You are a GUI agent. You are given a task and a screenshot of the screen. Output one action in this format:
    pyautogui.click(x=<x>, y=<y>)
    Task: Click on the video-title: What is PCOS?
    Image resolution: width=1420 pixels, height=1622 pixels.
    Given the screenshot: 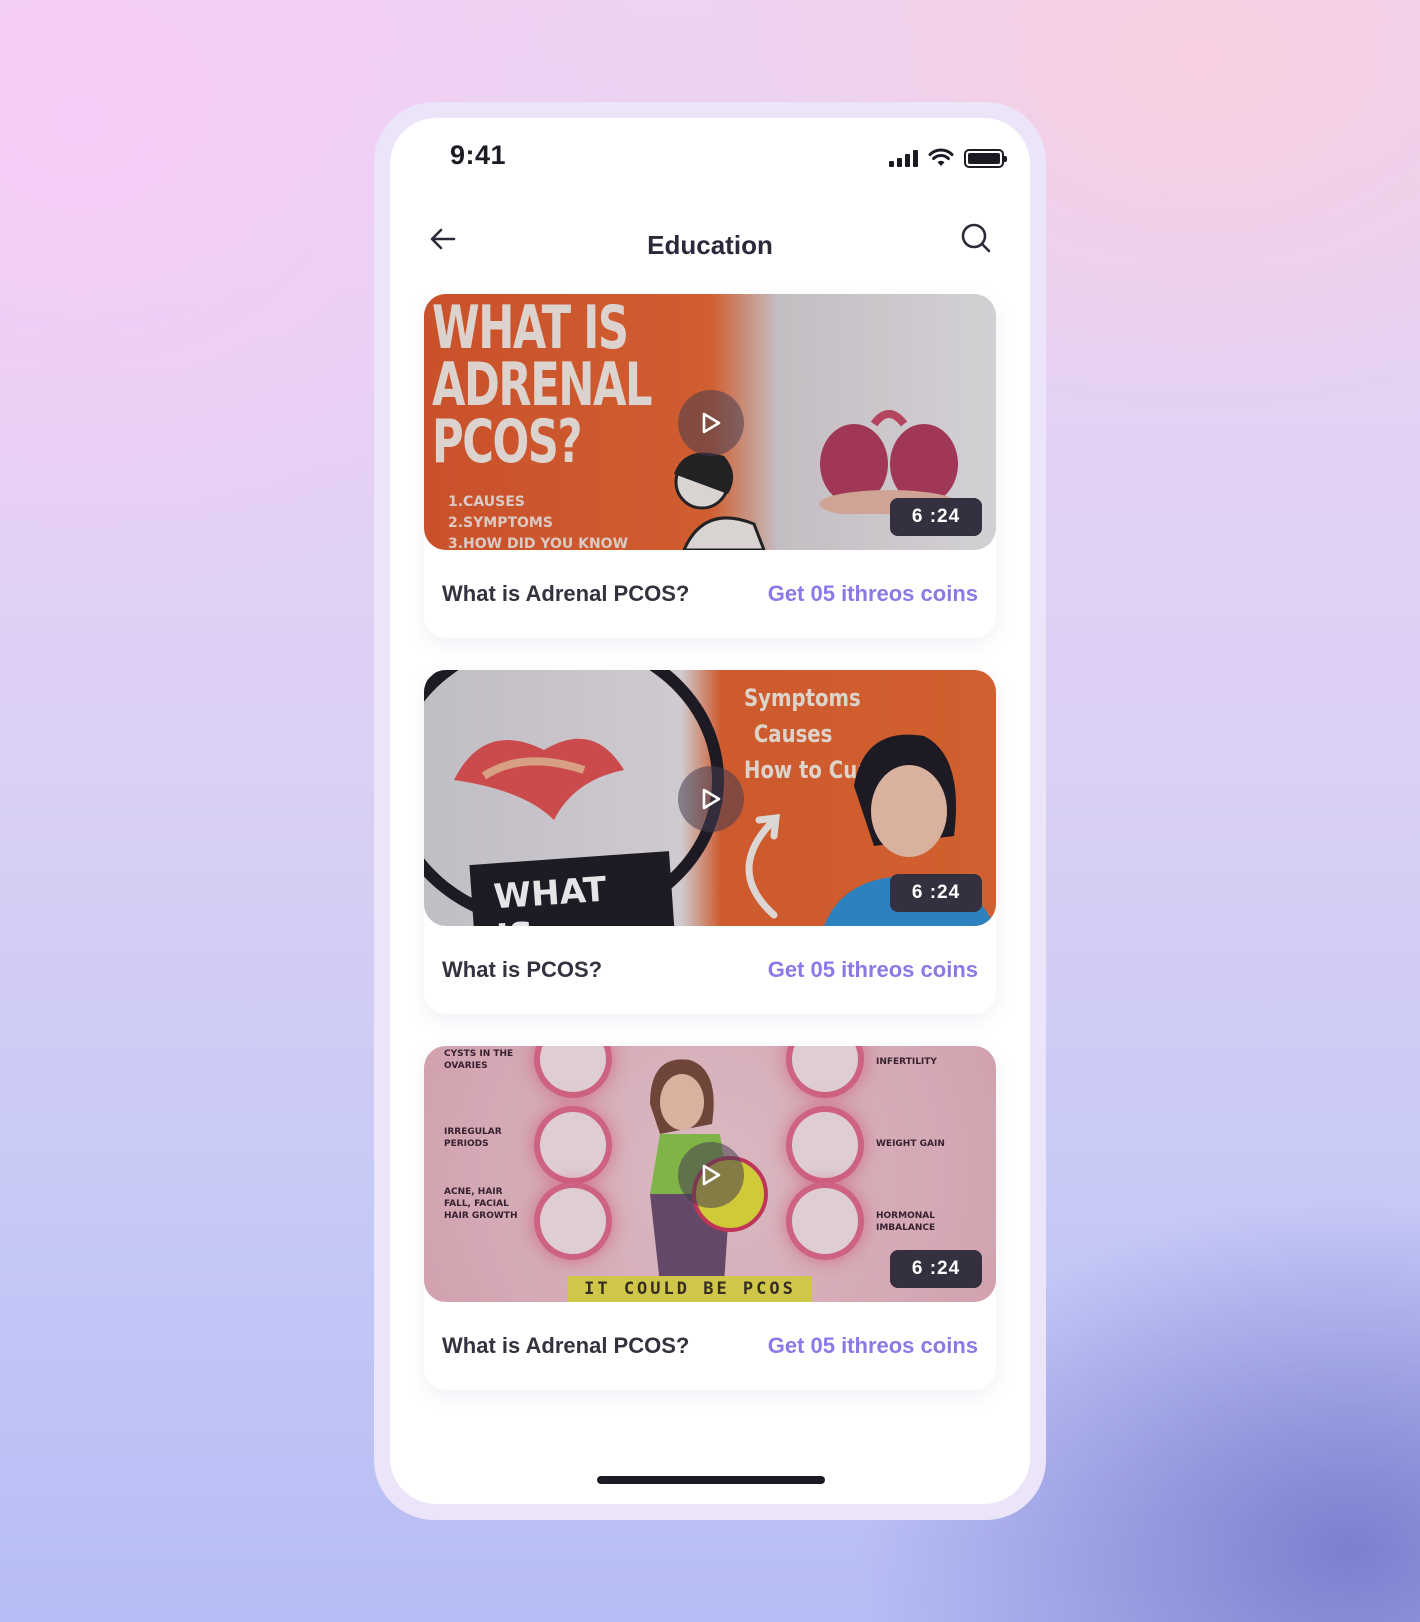 What is the action you would take?
    pyautogui.click(x=522, y=969)
    